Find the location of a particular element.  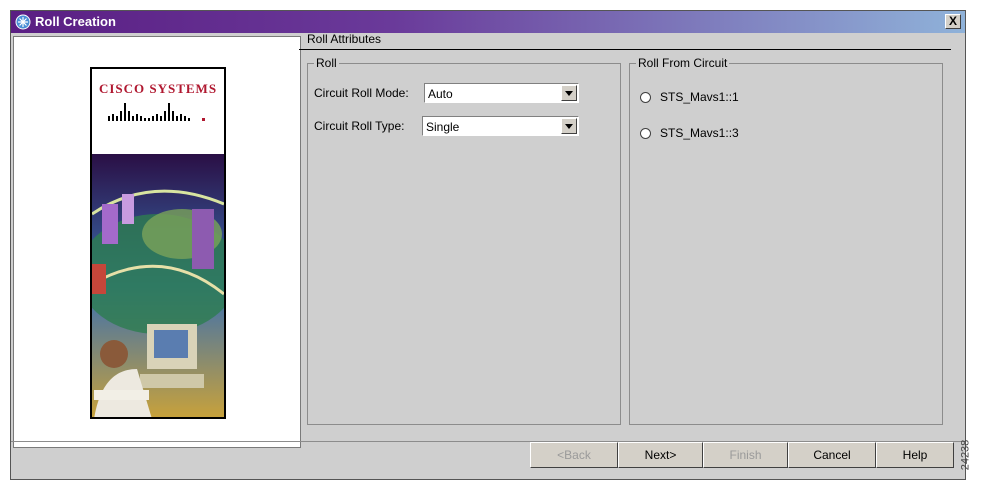

app-icon is located at coordinates (23, 22).